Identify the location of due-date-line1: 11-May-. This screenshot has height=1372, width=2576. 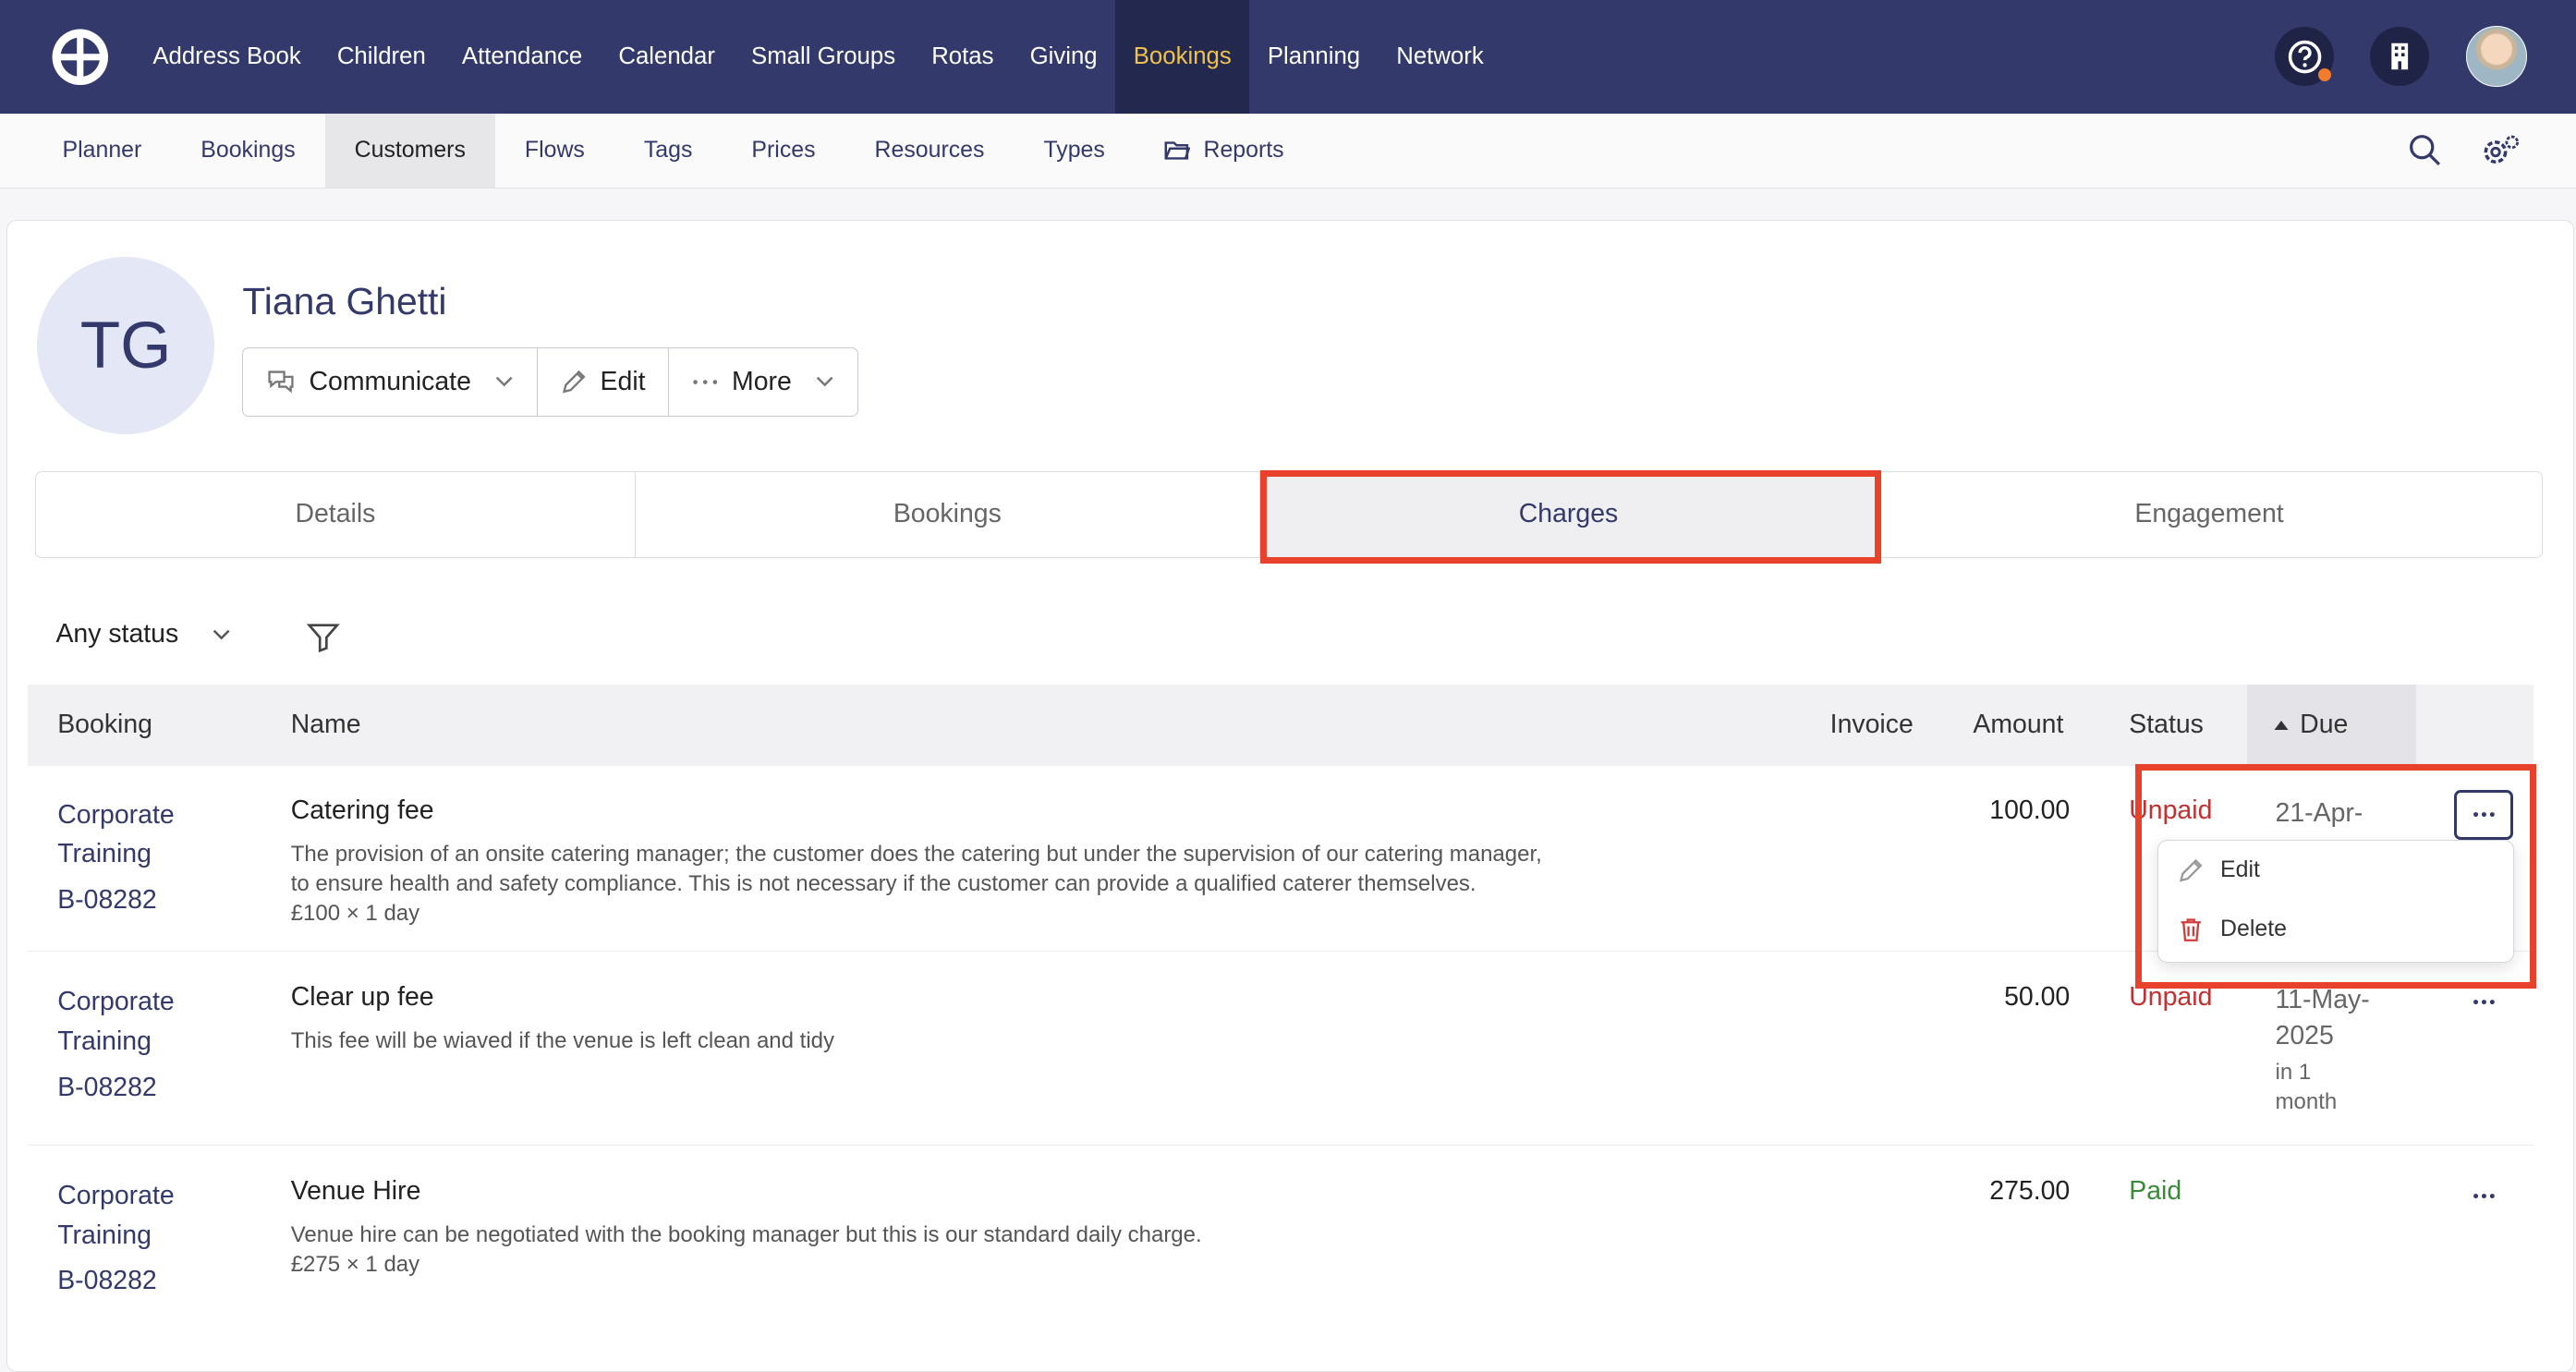
(2322, 1000).